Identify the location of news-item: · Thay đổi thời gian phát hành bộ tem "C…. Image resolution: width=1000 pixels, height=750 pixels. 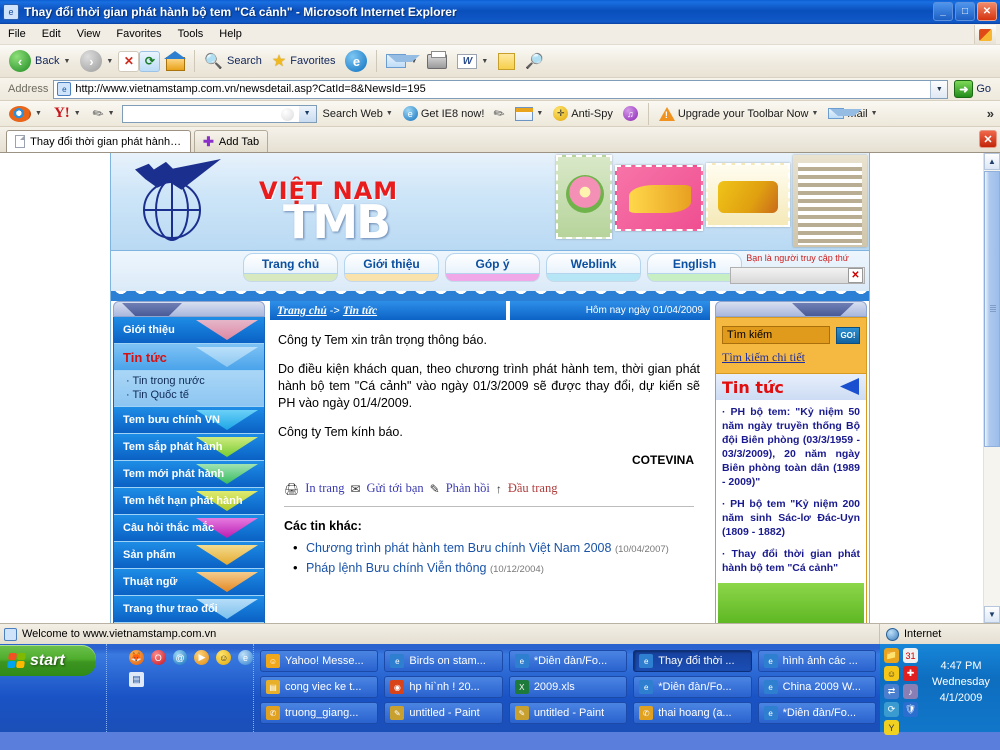
(791, 561).